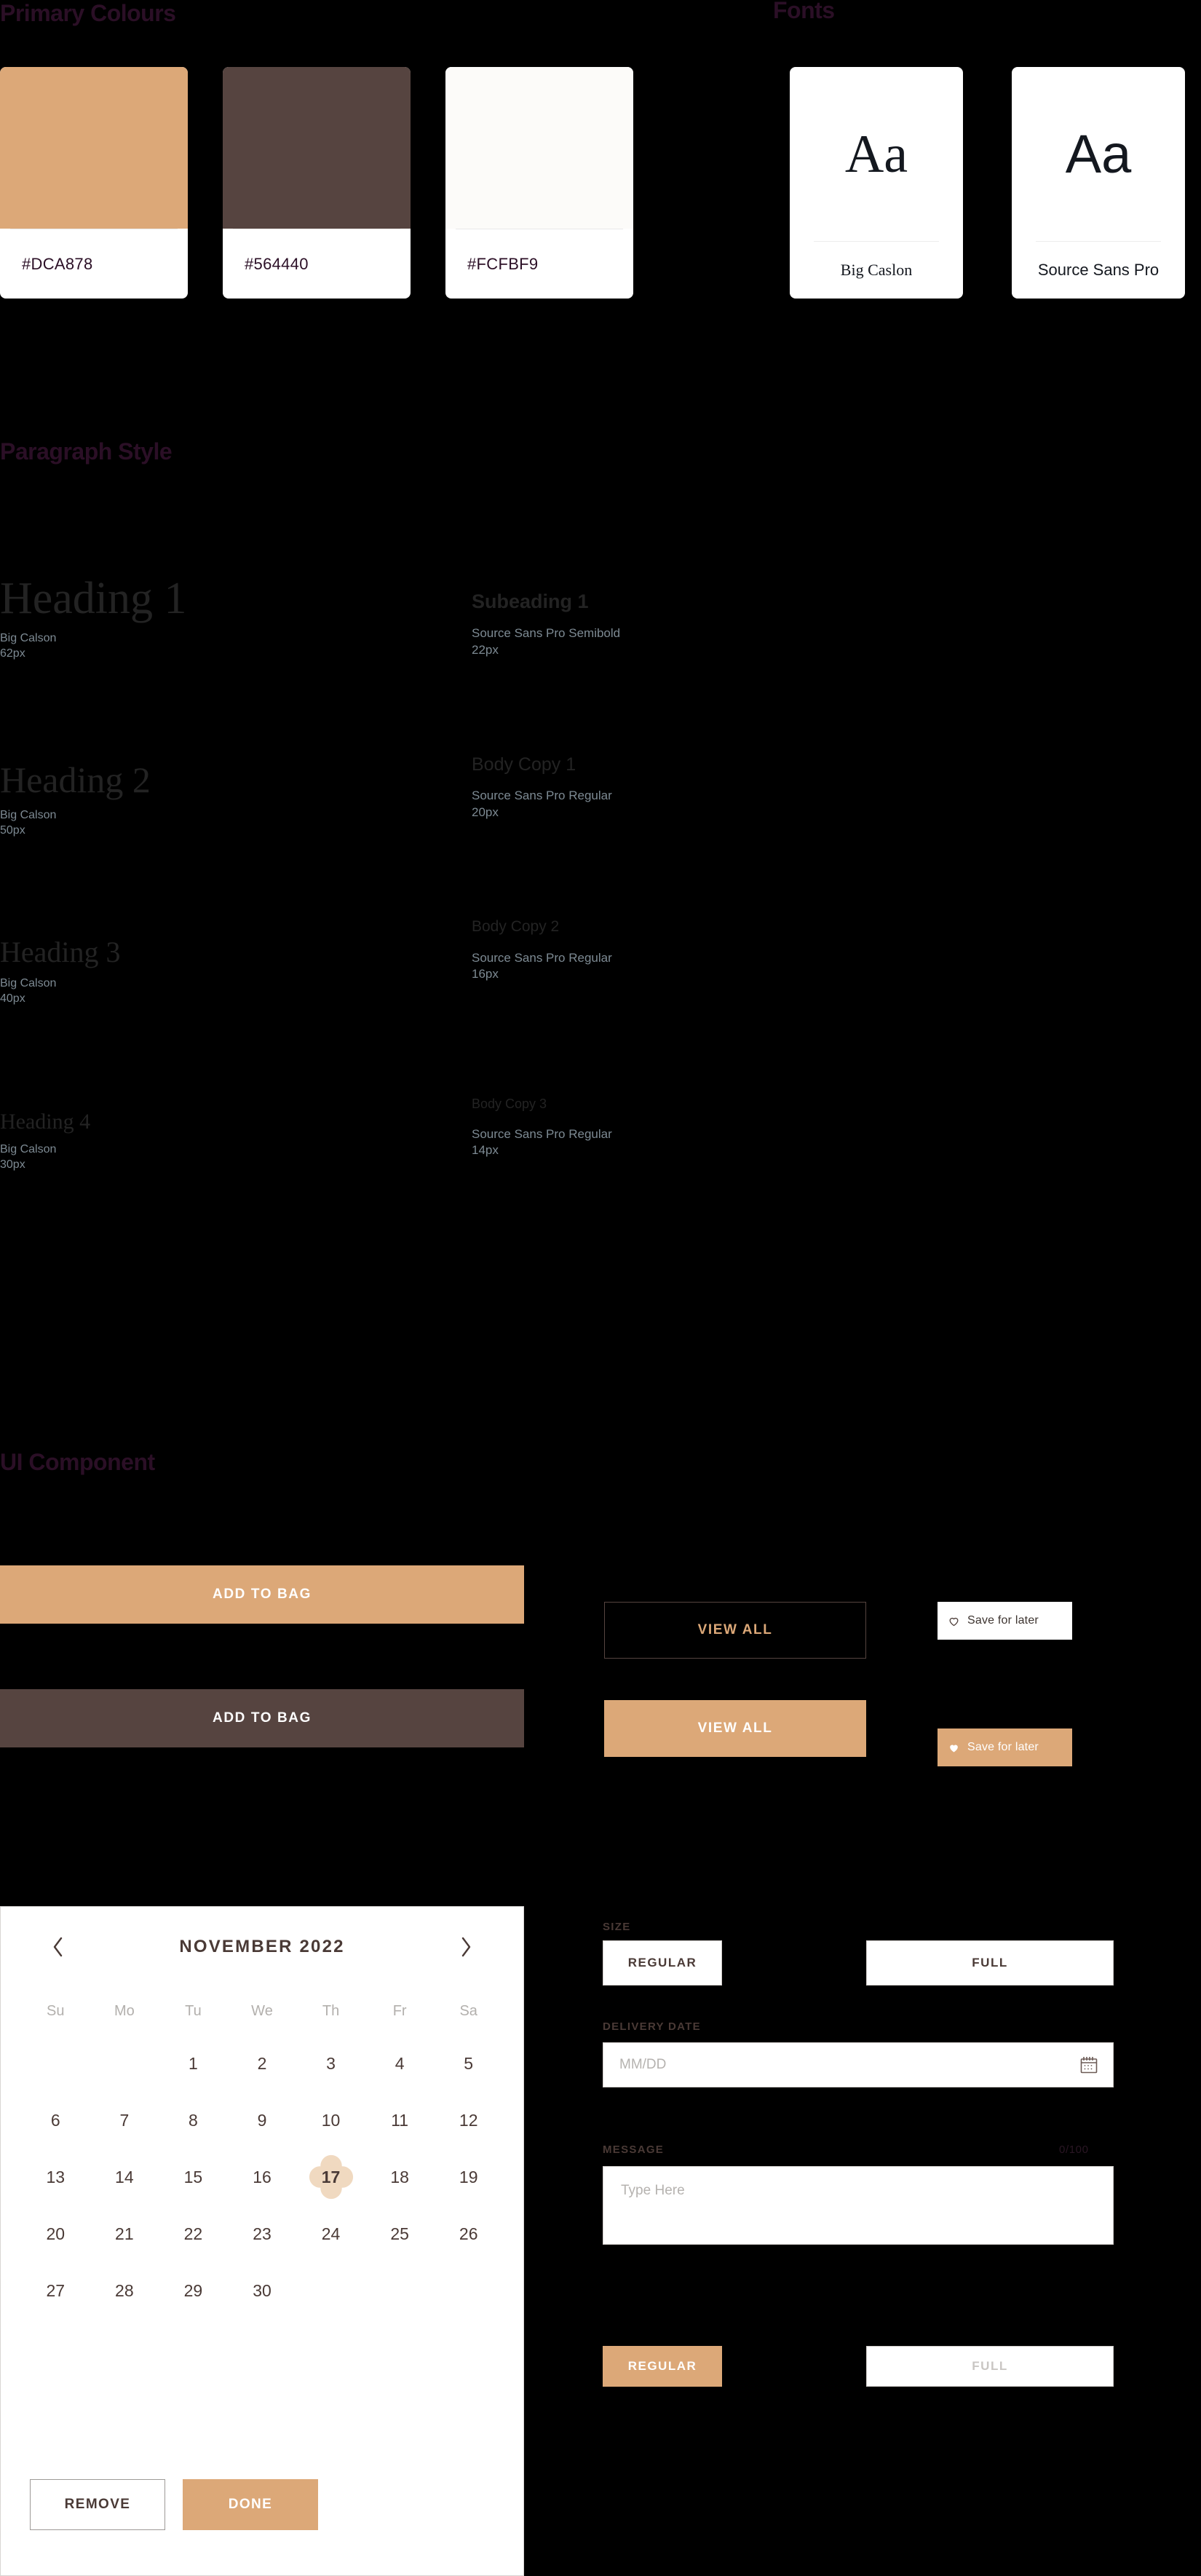 This screenshot has height=2576, width=1201. What do you see at coordinates (97, 2505) in the screenshot?
I see `calendar-remove-button: REMOVE` at bounding box center [97, 2505].